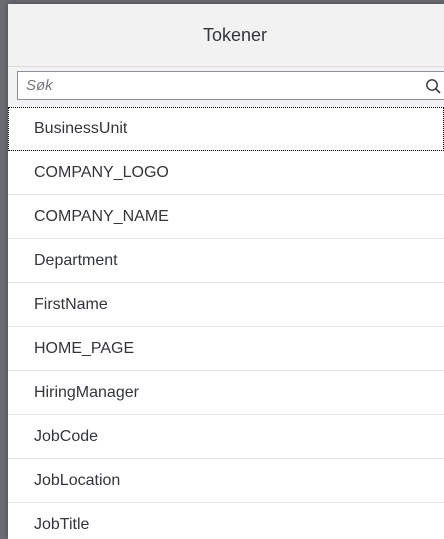  I want to click on search-icon, so click(433, 86).